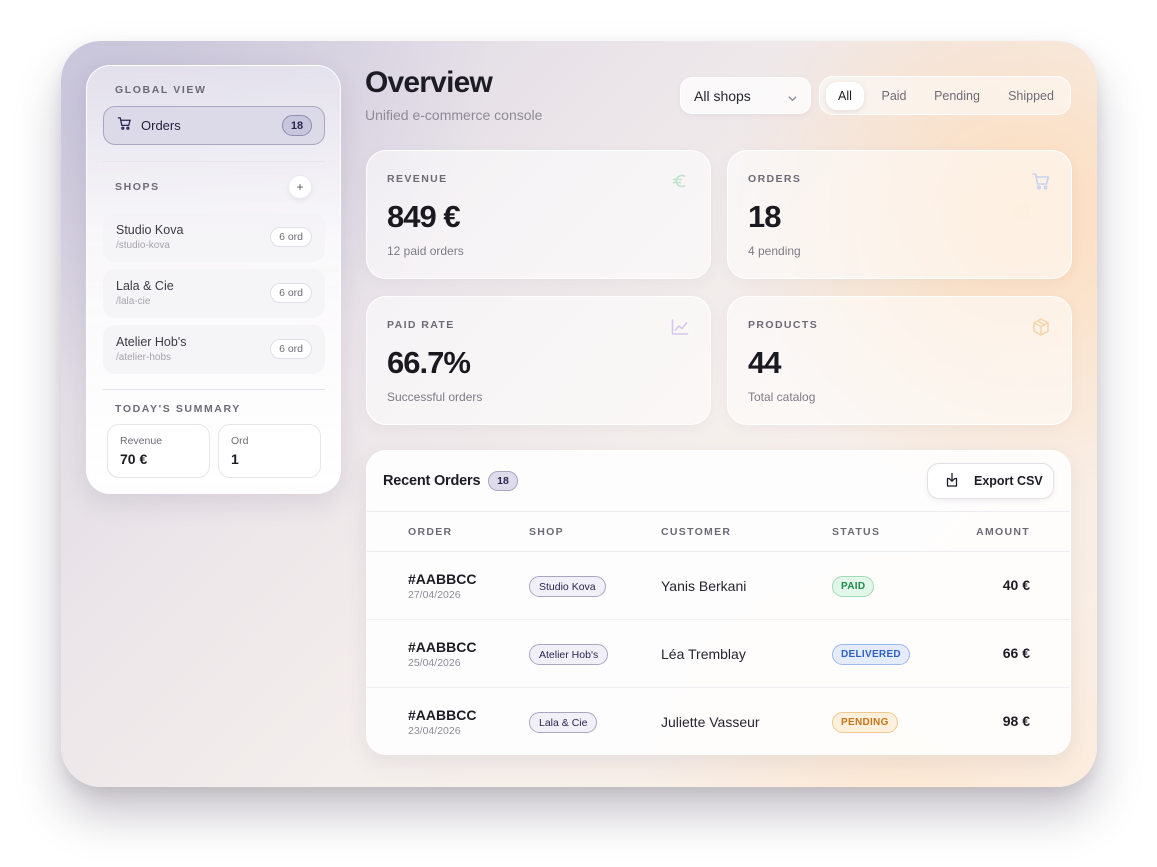 This screenshot has width=1157, height=867. Describe the element at coordinates (151, 342) in the screenshot. I see `shop-name: Atelier Hob's` at that location.